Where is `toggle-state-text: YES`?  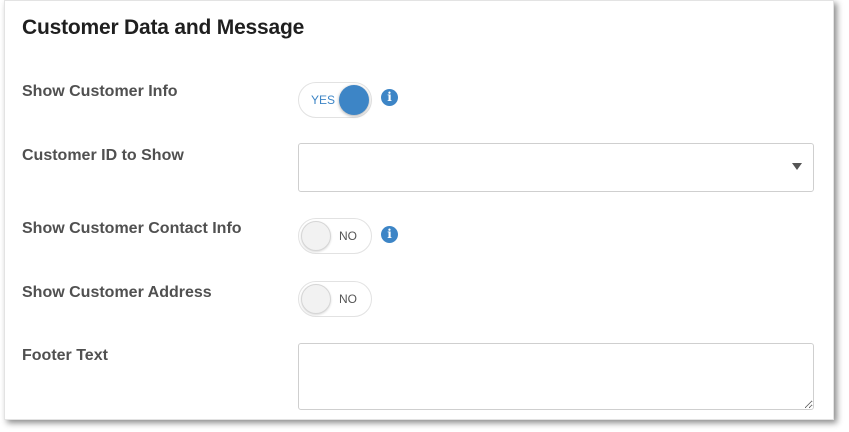
toggle-state-text: YES is located at coordinates (323, 100).